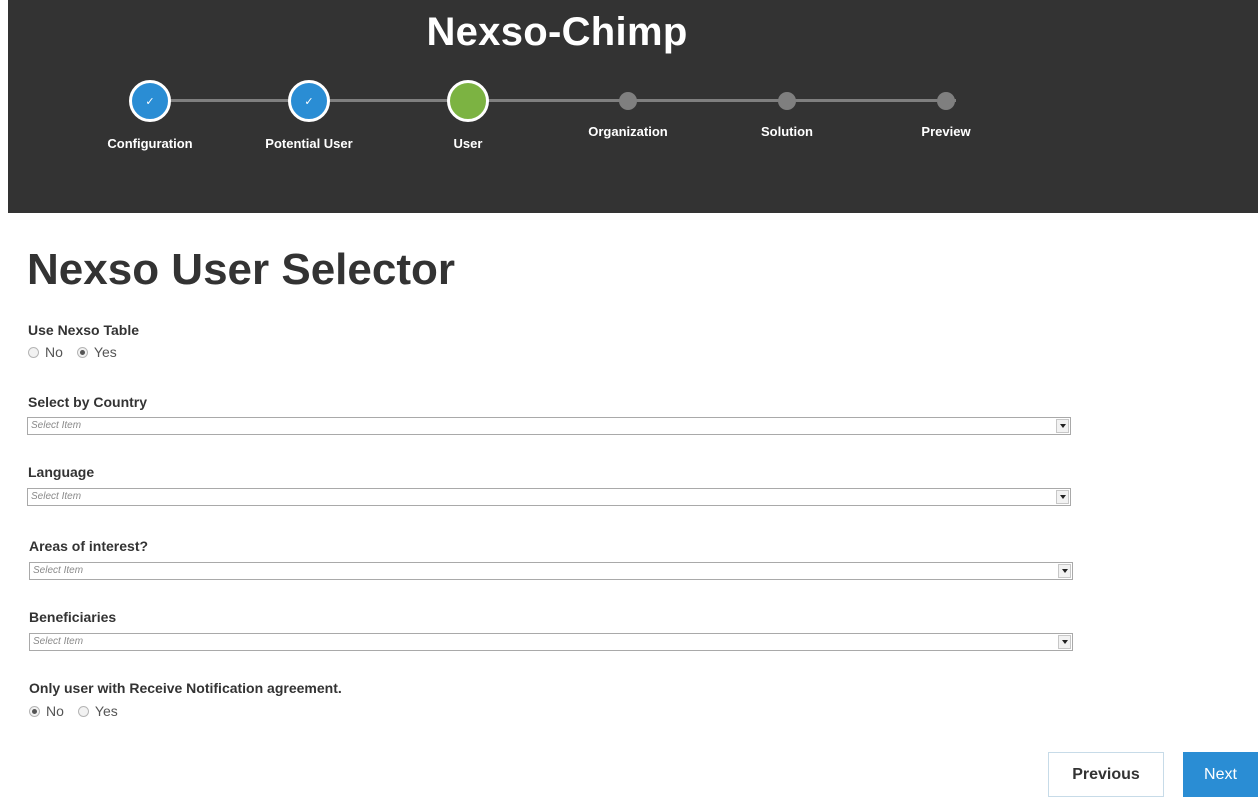 The image size is (1258, 797). Describe the element at coordinates (628, 131) in the screenshot. I see `step-organization-label: Organization` at that location.